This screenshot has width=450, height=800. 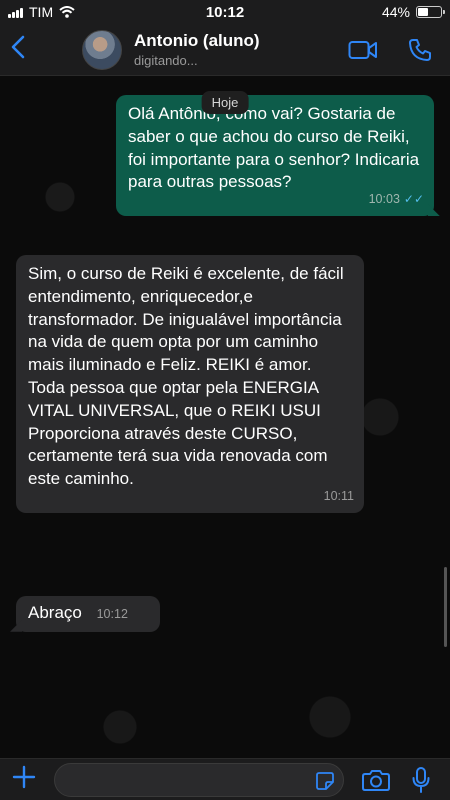 What do you see at coordinates (413, 12) in the screenshot?
I see `status-right: 44%` at bounding box center [413, 12].